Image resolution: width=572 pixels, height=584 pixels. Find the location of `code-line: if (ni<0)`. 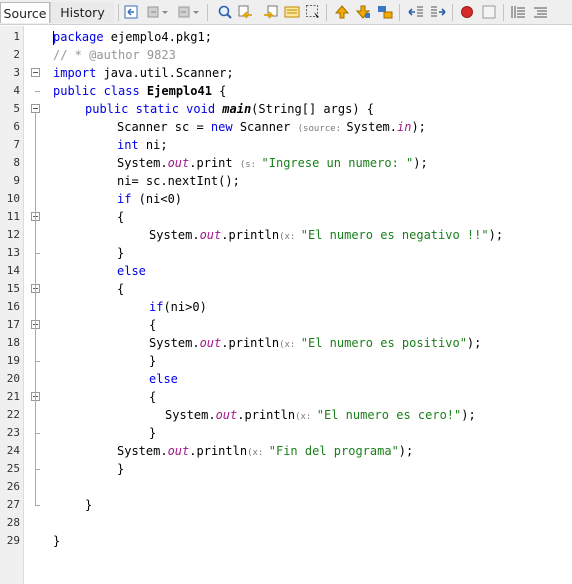

code-line: if (ni<0) is located at coordinates (149, 199).